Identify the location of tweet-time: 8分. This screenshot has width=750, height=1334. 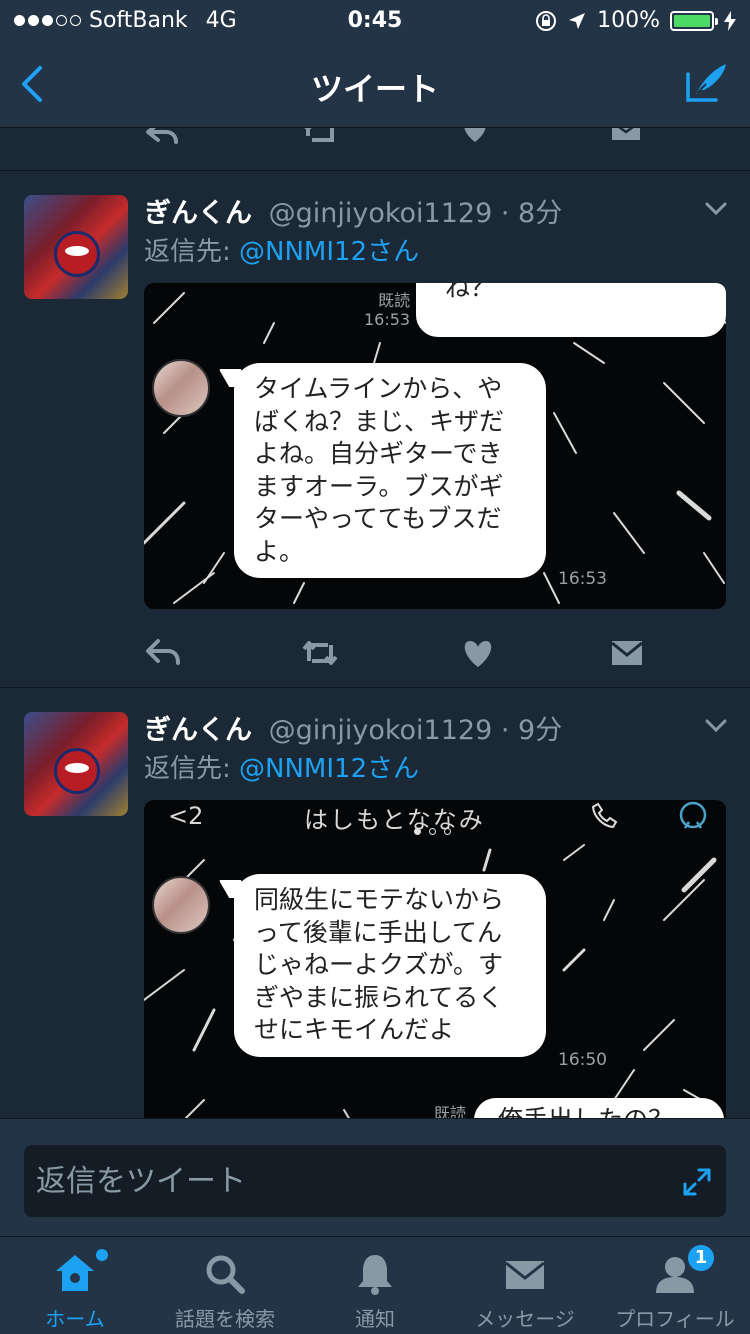
(540, 213).